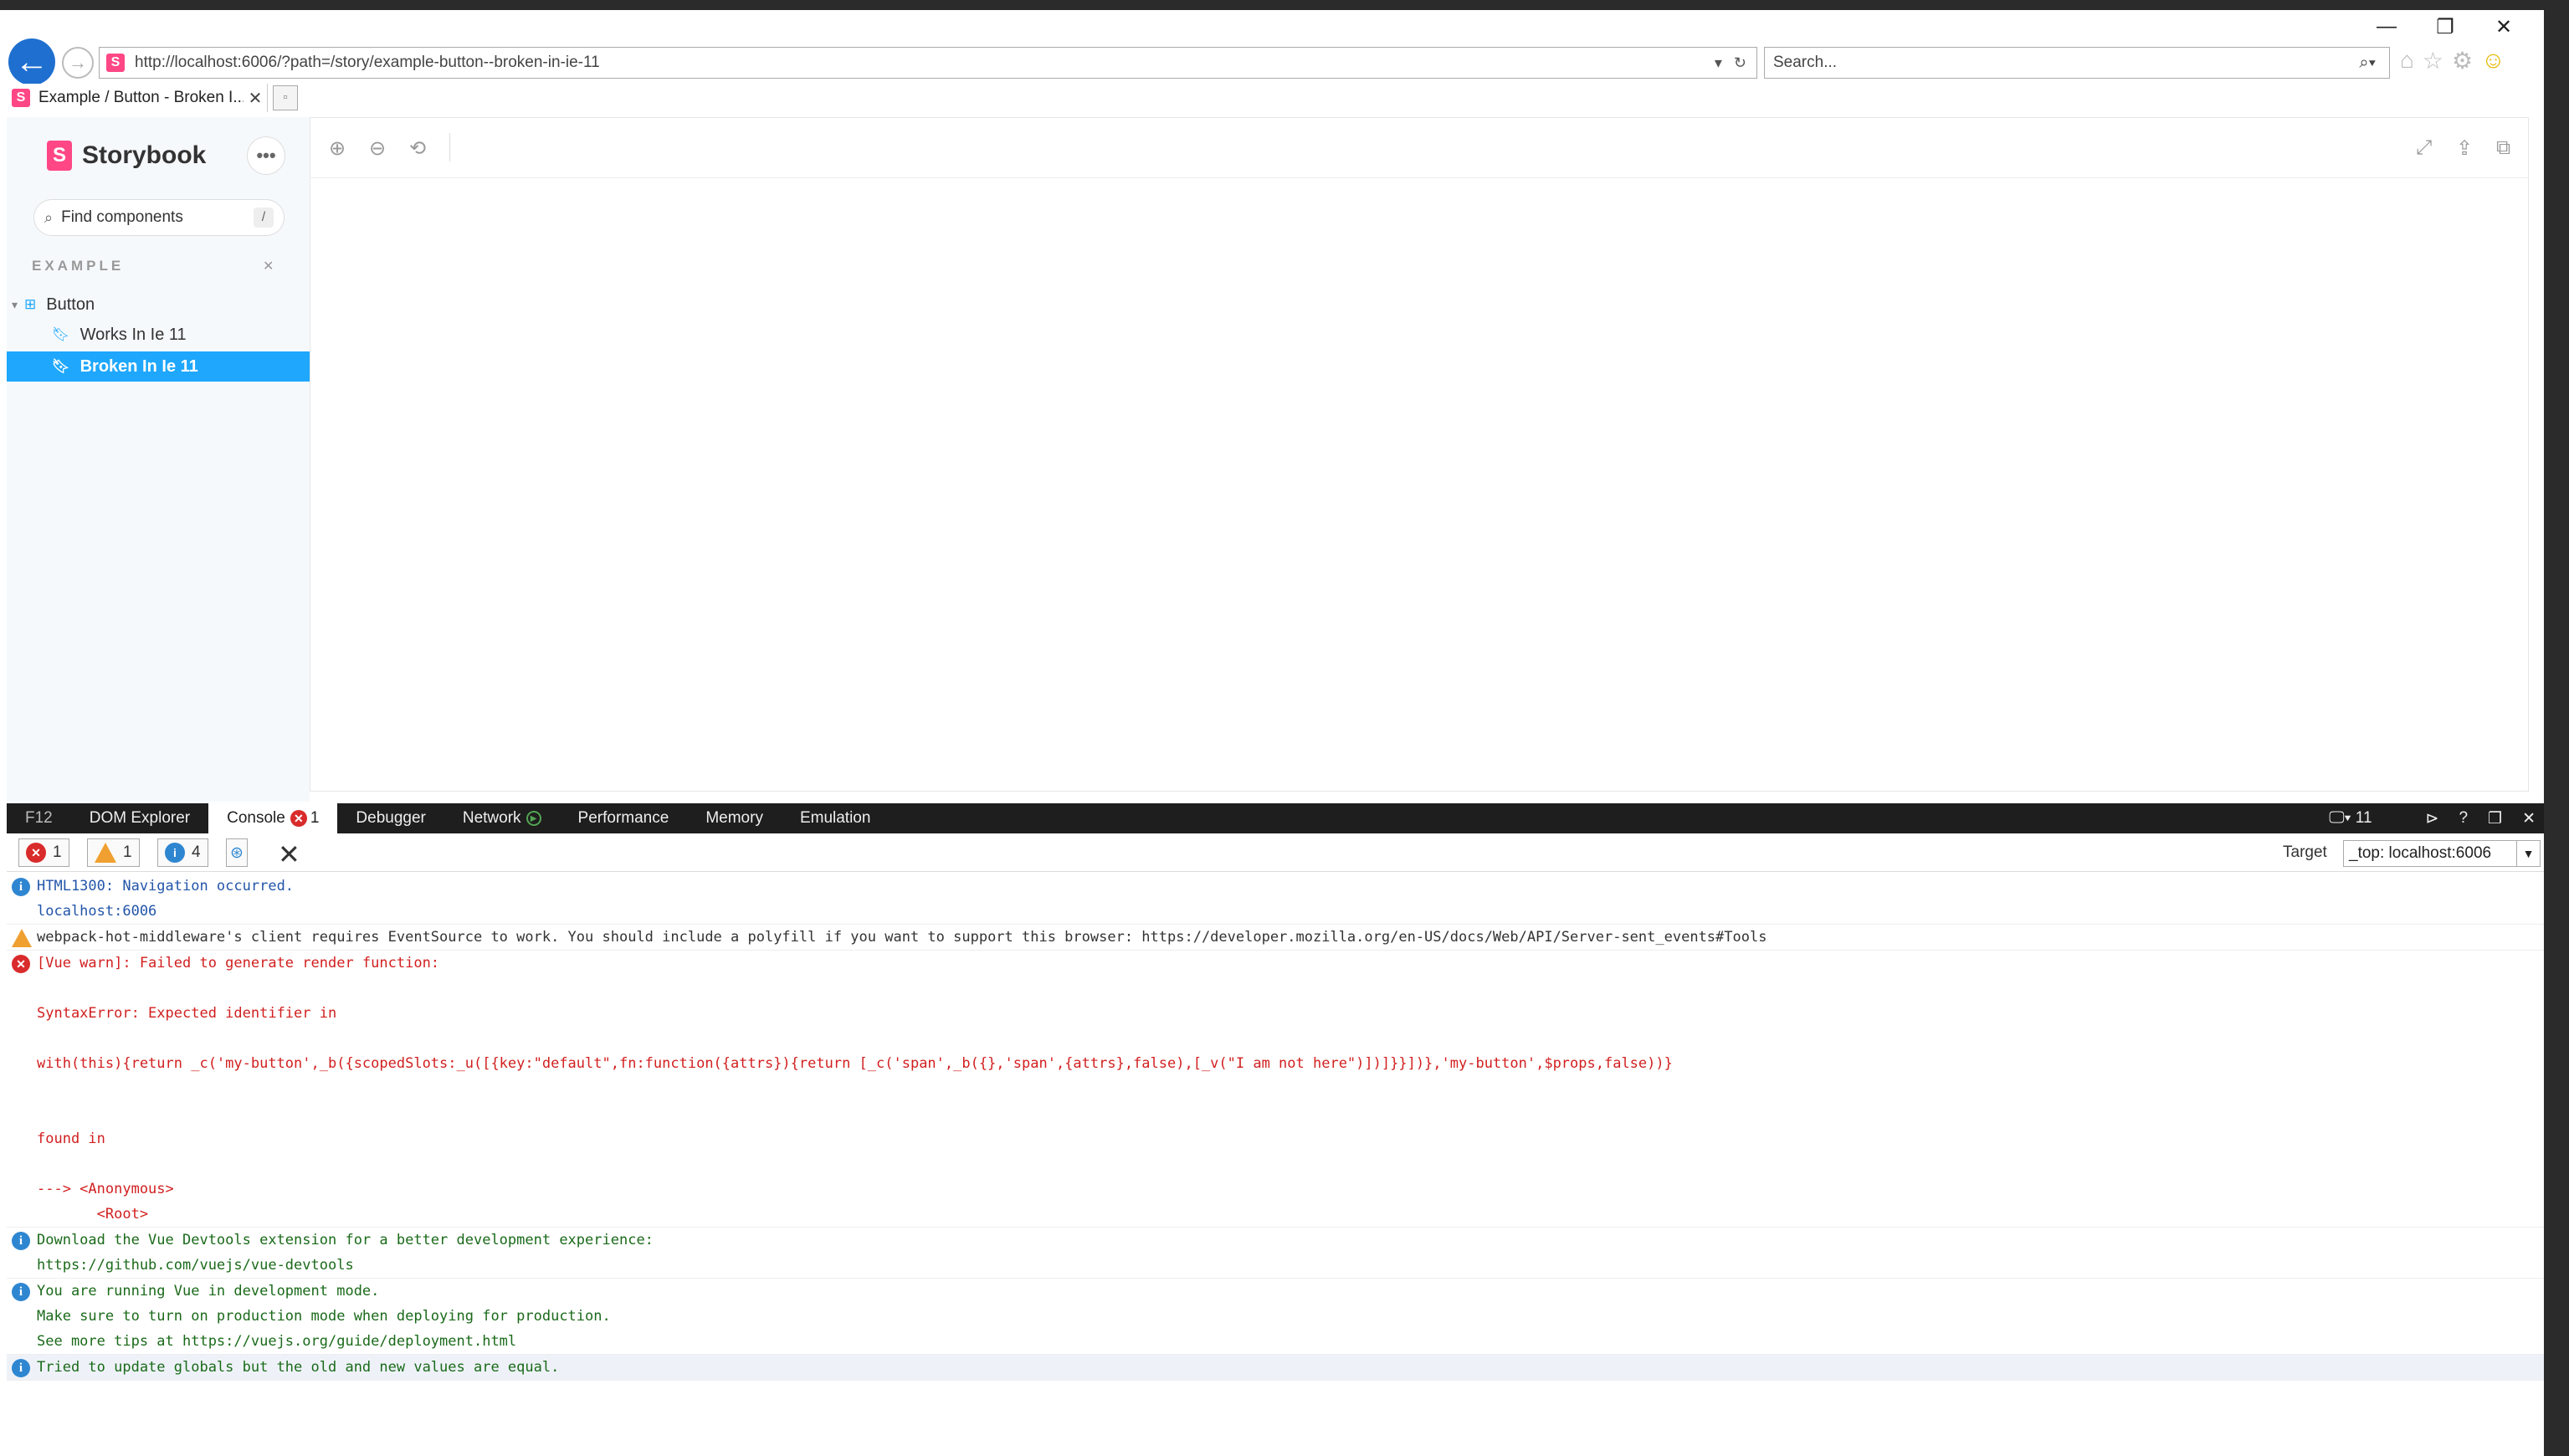 The width and height of the screenshot is (2569, 1456). What do you see at coordinates (450, 147) in the screenshot?
I see `toolbar-divider` at bounding box center [450, 147].